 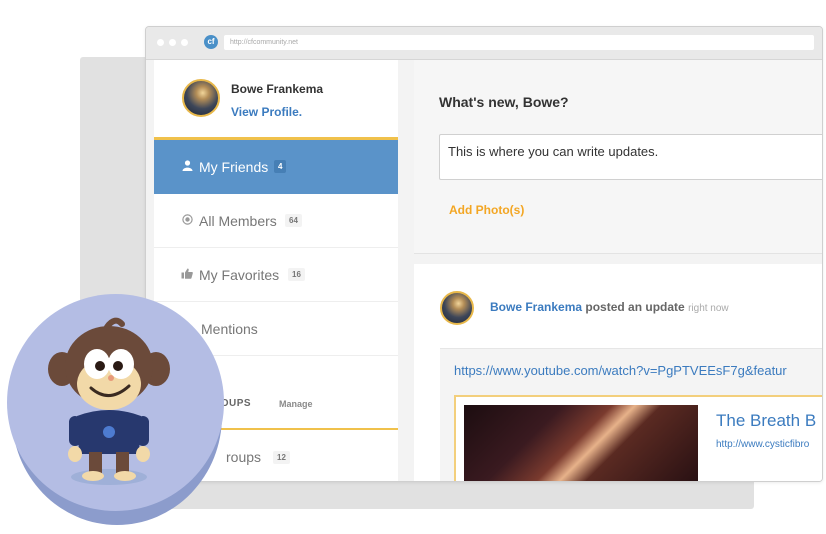 I want to click on monkey-mascot-icon, so click(x=109, y=401).